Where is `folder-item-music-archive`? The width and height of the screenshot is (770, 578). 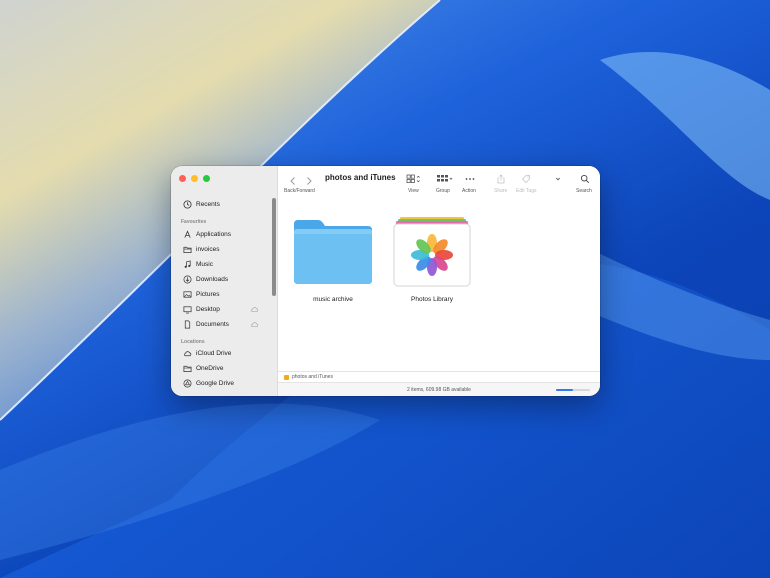 folder-item-music-archive is located at coordinates (333, 251).